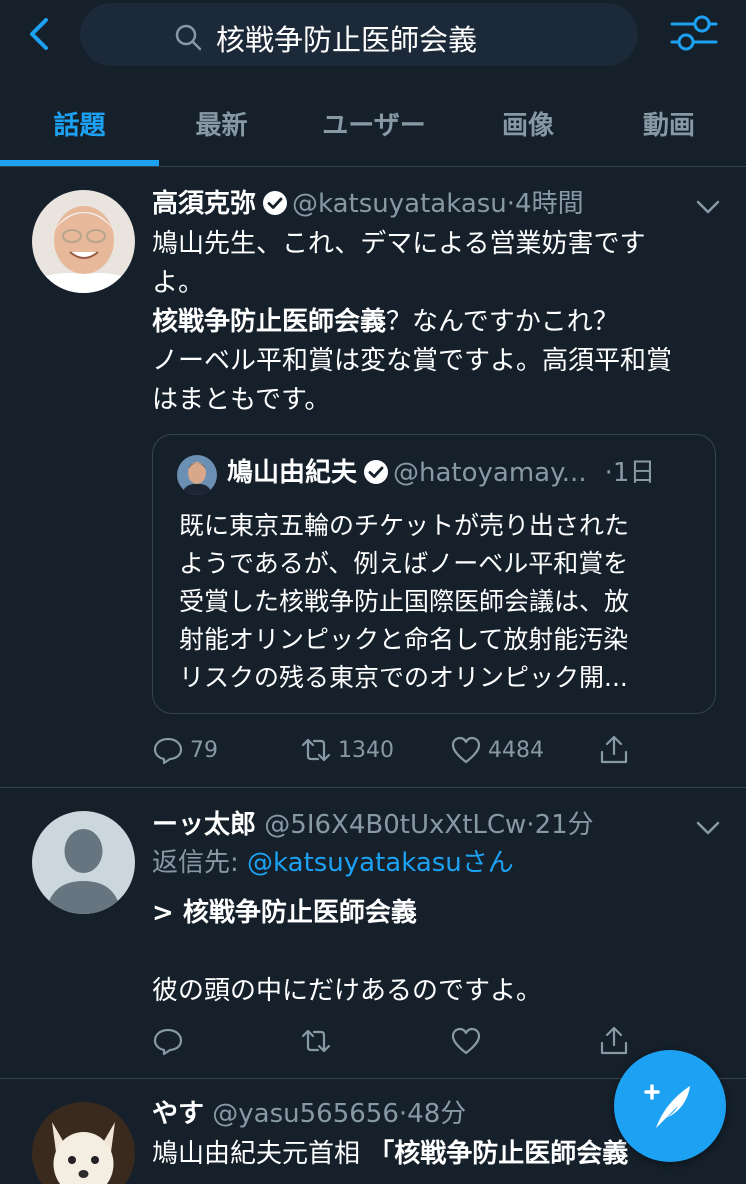  Describe the element at coordinates (404, 563) in the screenshot. I see `quoted-text-line: ようであるが、例えばノーベル平和賞を` at that location.